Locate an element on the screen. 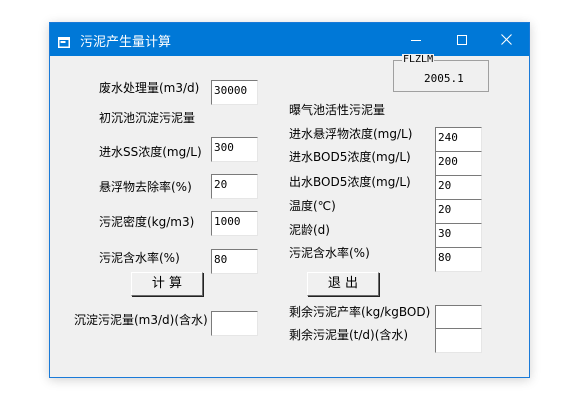  maximize-button is located at coordinates (461, 39).